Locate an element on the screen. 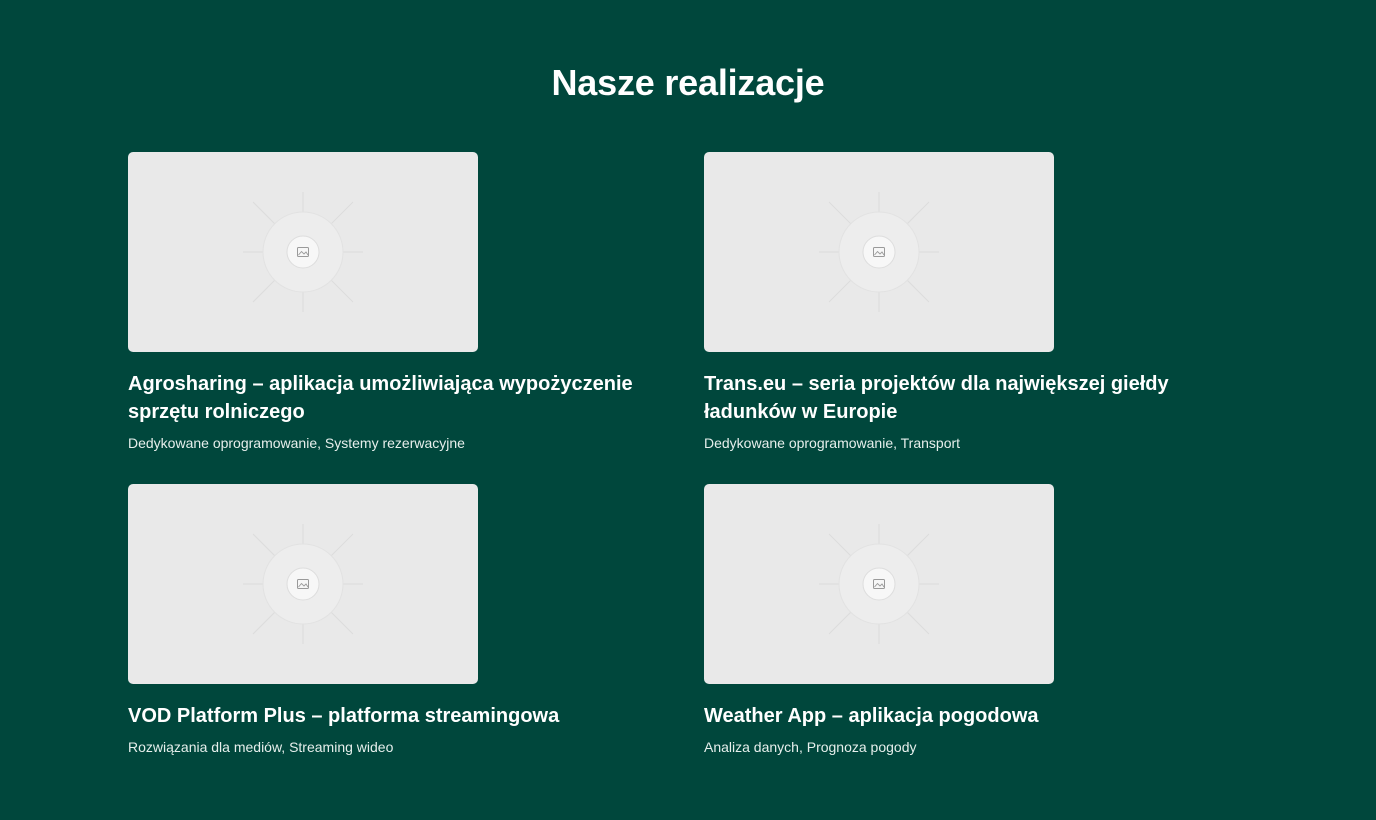  section-title: Nasze realizacje is located at coordinates (688, 82).